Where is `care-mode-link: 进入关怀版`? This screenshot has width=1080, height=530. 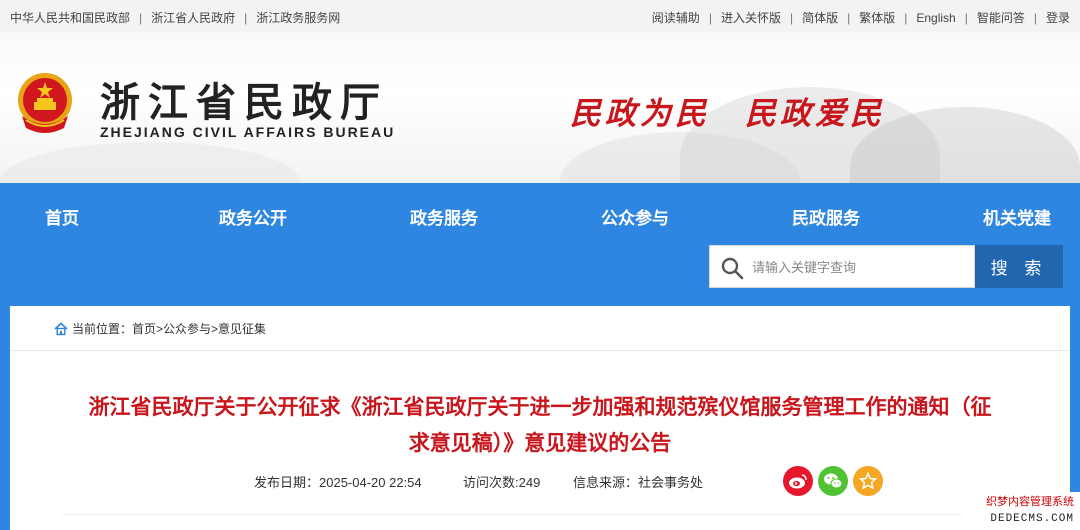 care-mode-link: 进入关怀版 is located at coordinates (751, 17).